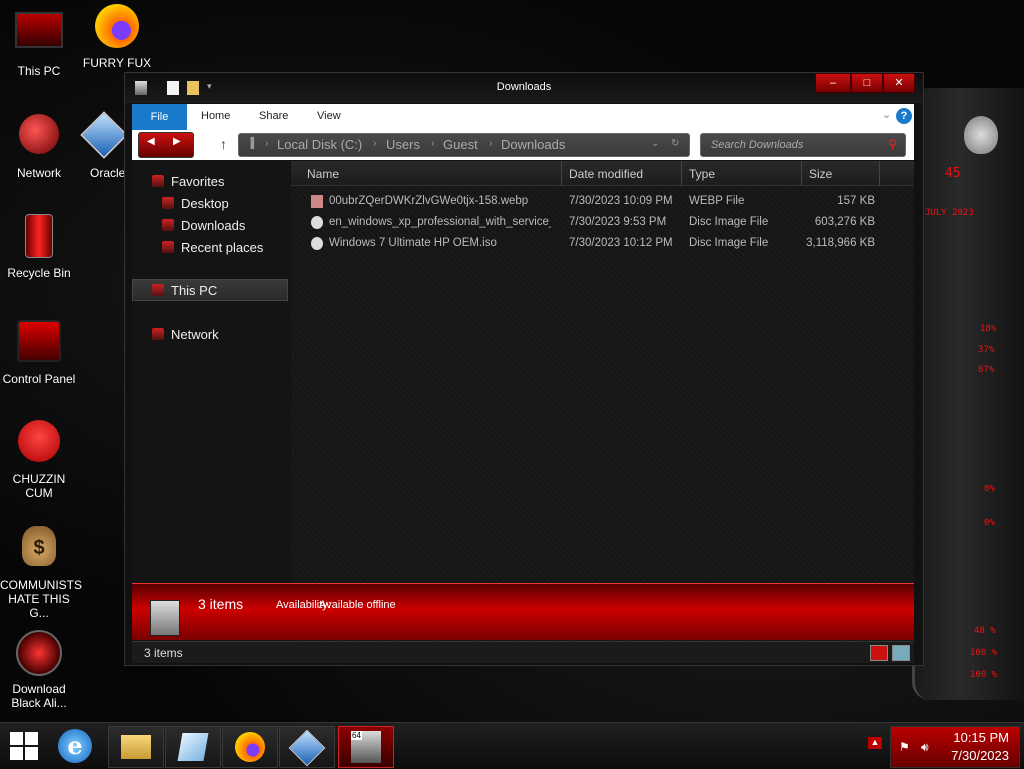 This screenshot has height=769, width=1024. I want to click on nav-recent-places-label: Recent places, so click(222, 247).